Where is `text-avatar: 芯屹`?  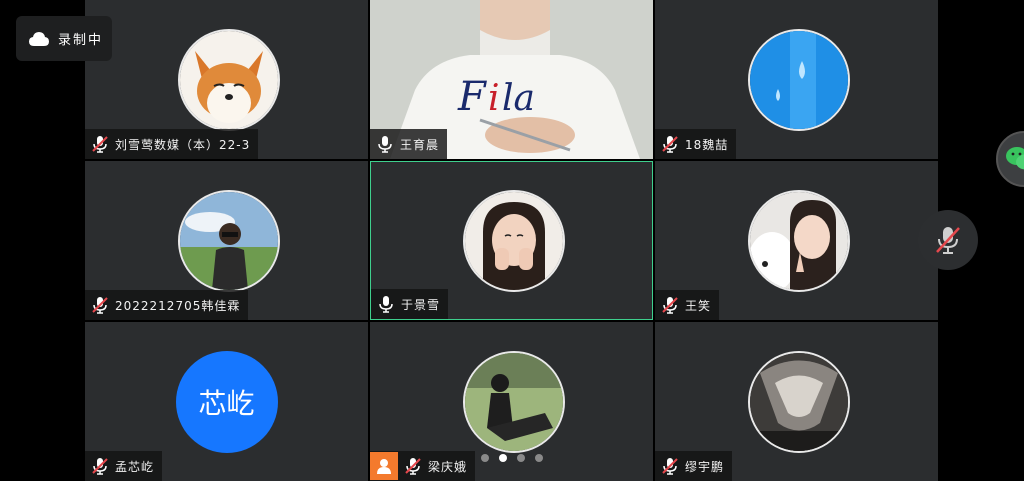
text-avatar: 芯屹 is located at coordinates (226, 401).